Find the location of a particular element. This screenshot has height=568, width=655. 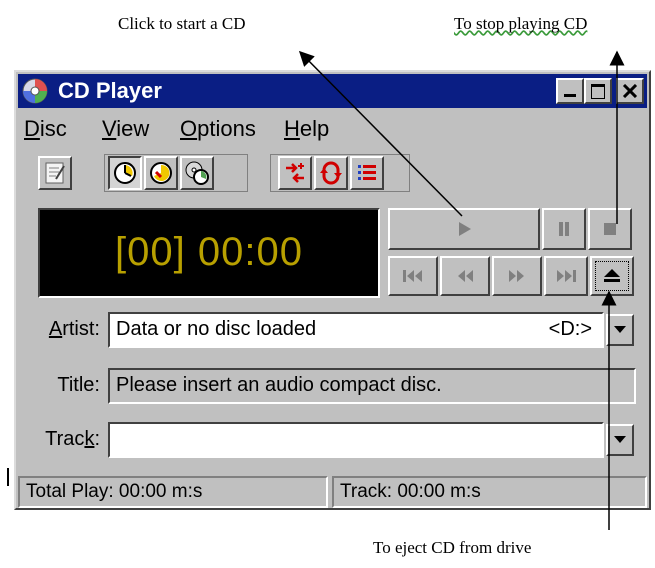

menu-view-rest: iew is located at coordinates (133, 128).